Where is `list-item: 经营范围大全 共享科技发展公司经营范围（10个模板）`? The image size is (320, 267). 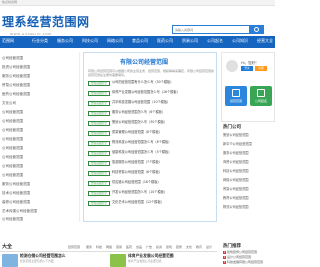
list-item: 经营范围大全 共享科技发展公司经营范围（10个模板） is located at coordinates (152, 103).